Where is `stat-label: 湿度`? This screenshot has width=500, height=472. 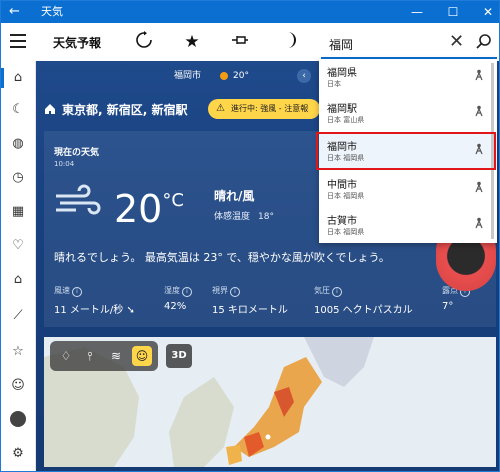 stat-label: 湿度 is located at coordinates (172, 290).